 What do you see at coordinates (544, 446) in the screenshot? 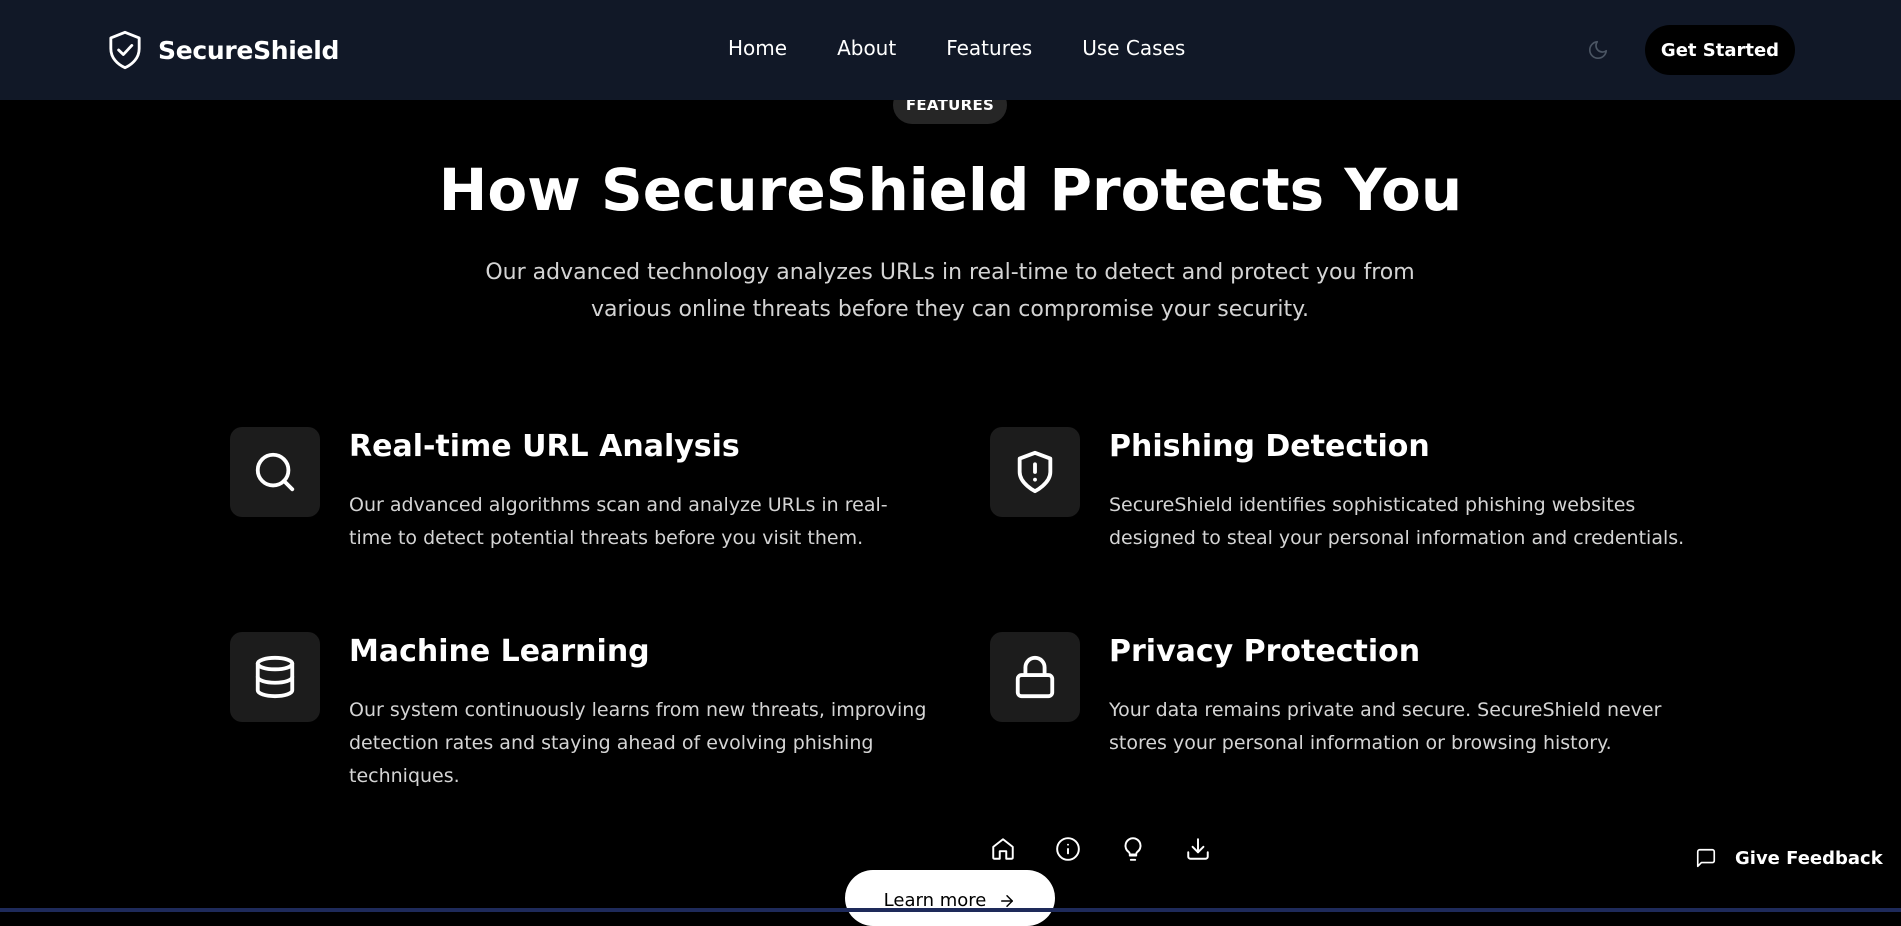
I see `feature-title: Real-time URL Analysis` at bounding box center [544, 446].